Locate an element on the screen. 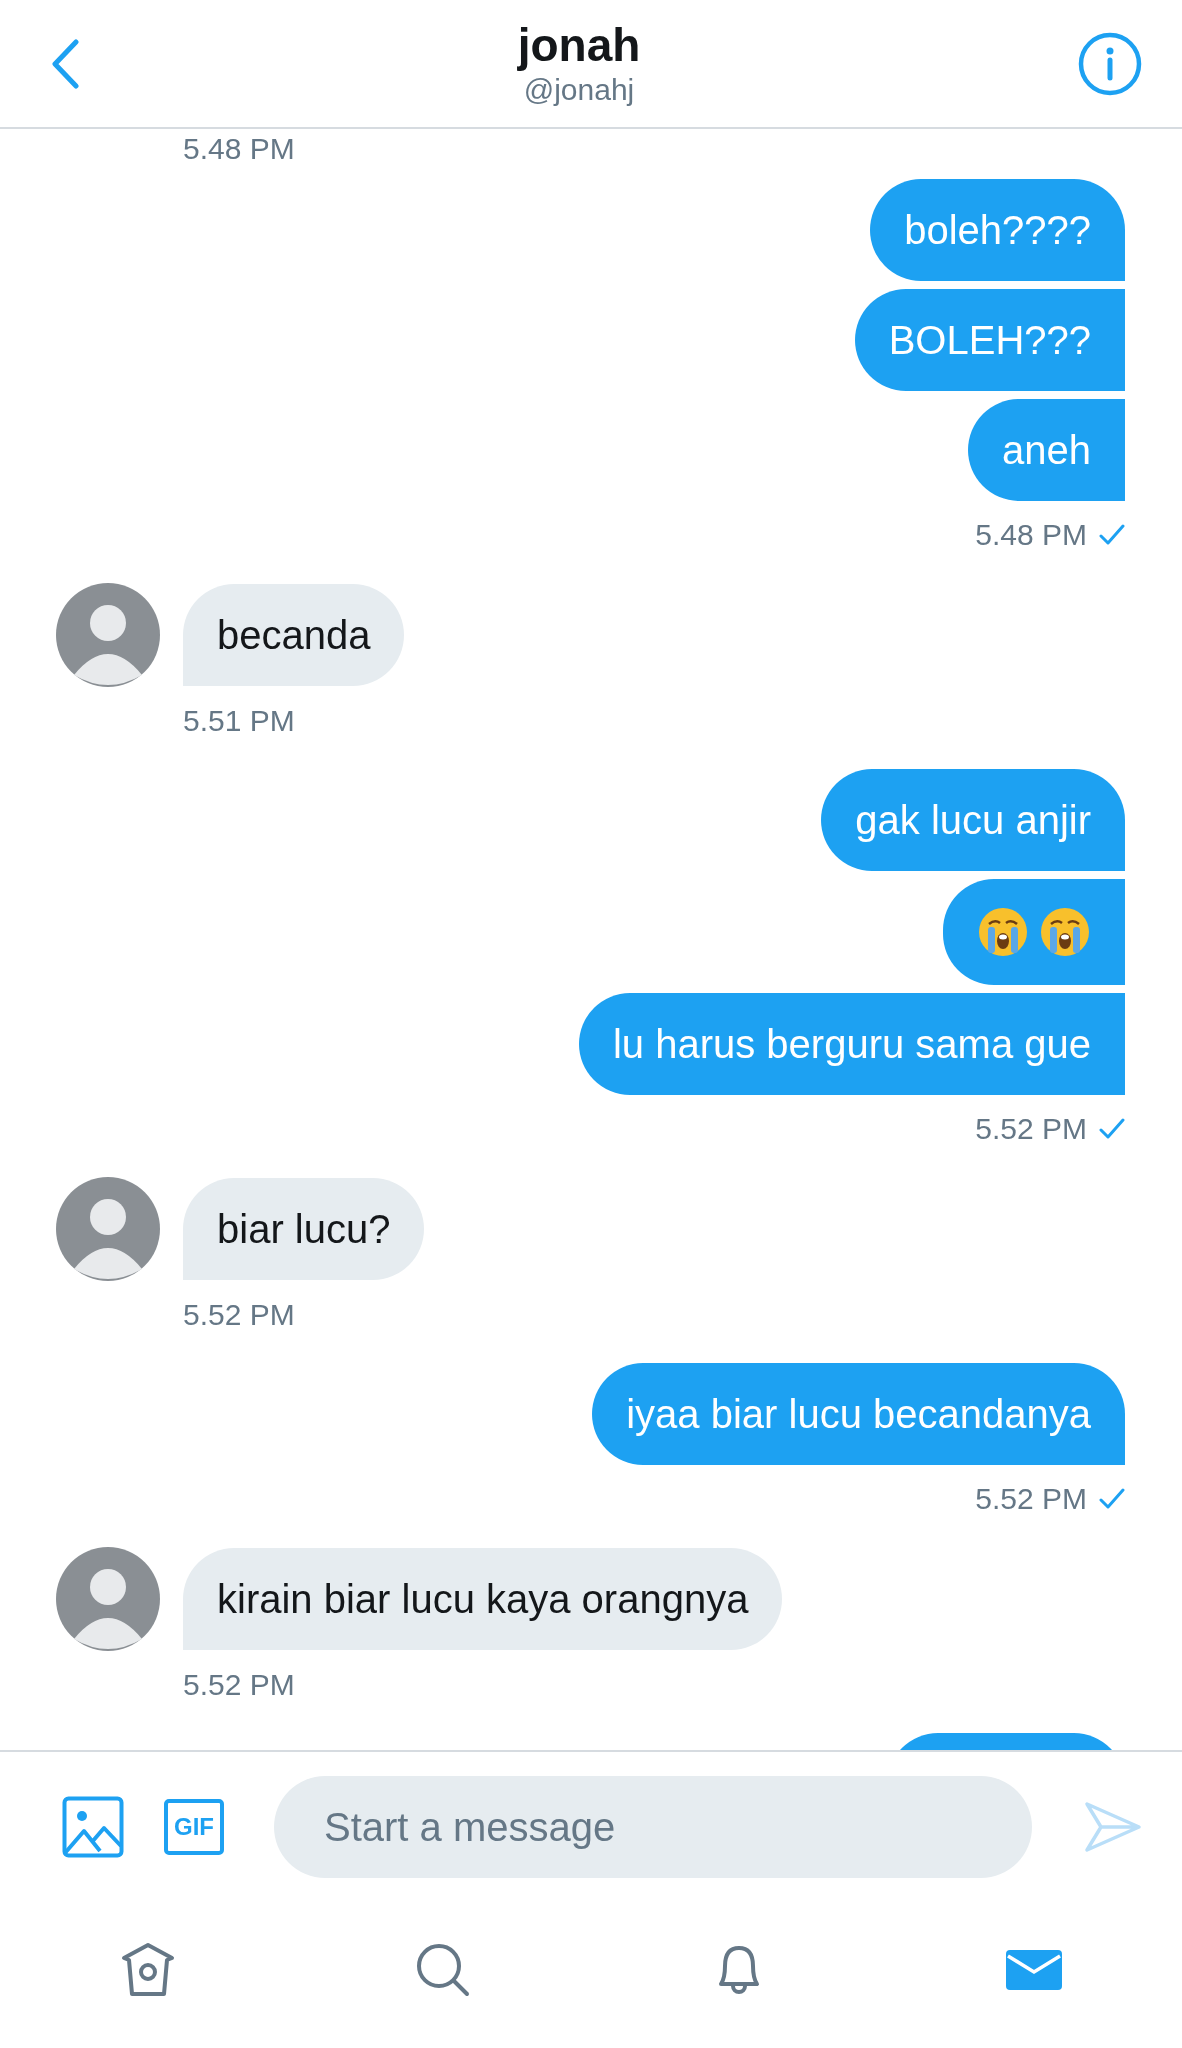 The height and width of the screenshot is (2048, 1182). message-field: Start a message is located at coordinates (653, 1827).